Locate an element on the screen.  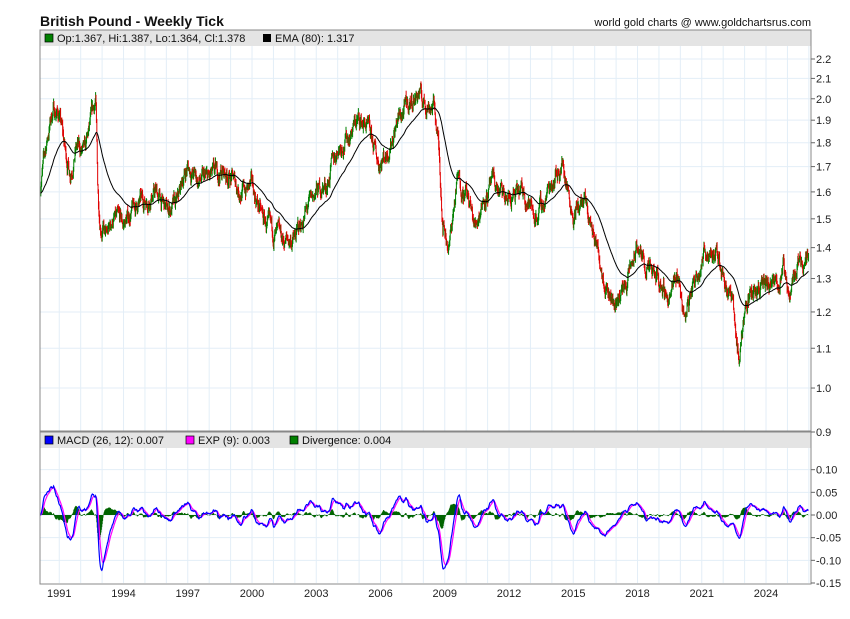
y-tick-label: 1.8 is located at coordinates (823, 144).